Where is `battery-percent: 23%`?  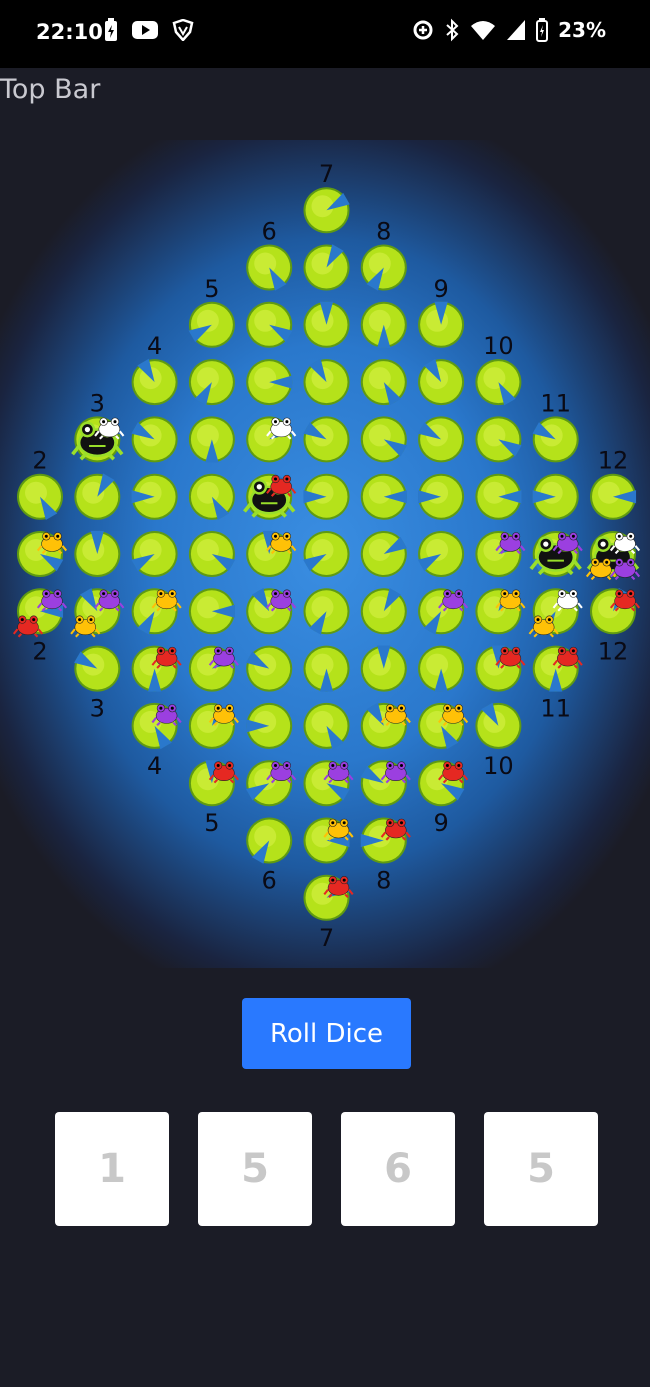 battery-percent: 23% is located at coordinates (582, 30).